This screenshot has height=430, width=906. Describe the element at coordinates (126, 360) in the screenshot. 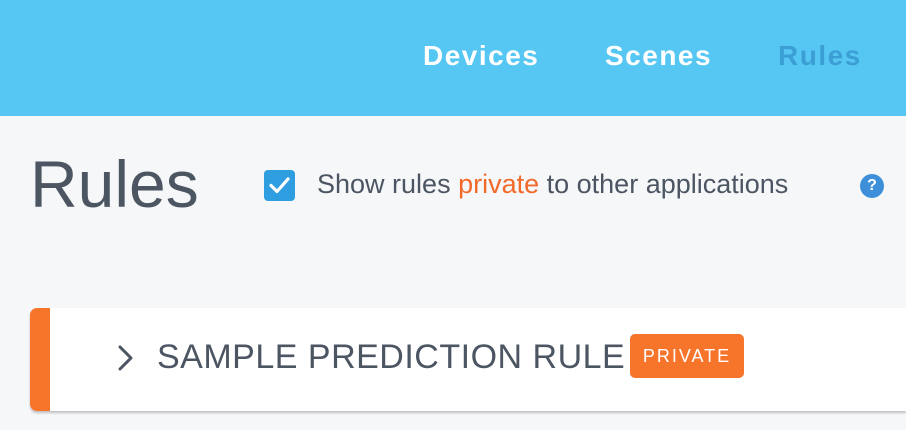

I see `chevron-right-icon` at that location.